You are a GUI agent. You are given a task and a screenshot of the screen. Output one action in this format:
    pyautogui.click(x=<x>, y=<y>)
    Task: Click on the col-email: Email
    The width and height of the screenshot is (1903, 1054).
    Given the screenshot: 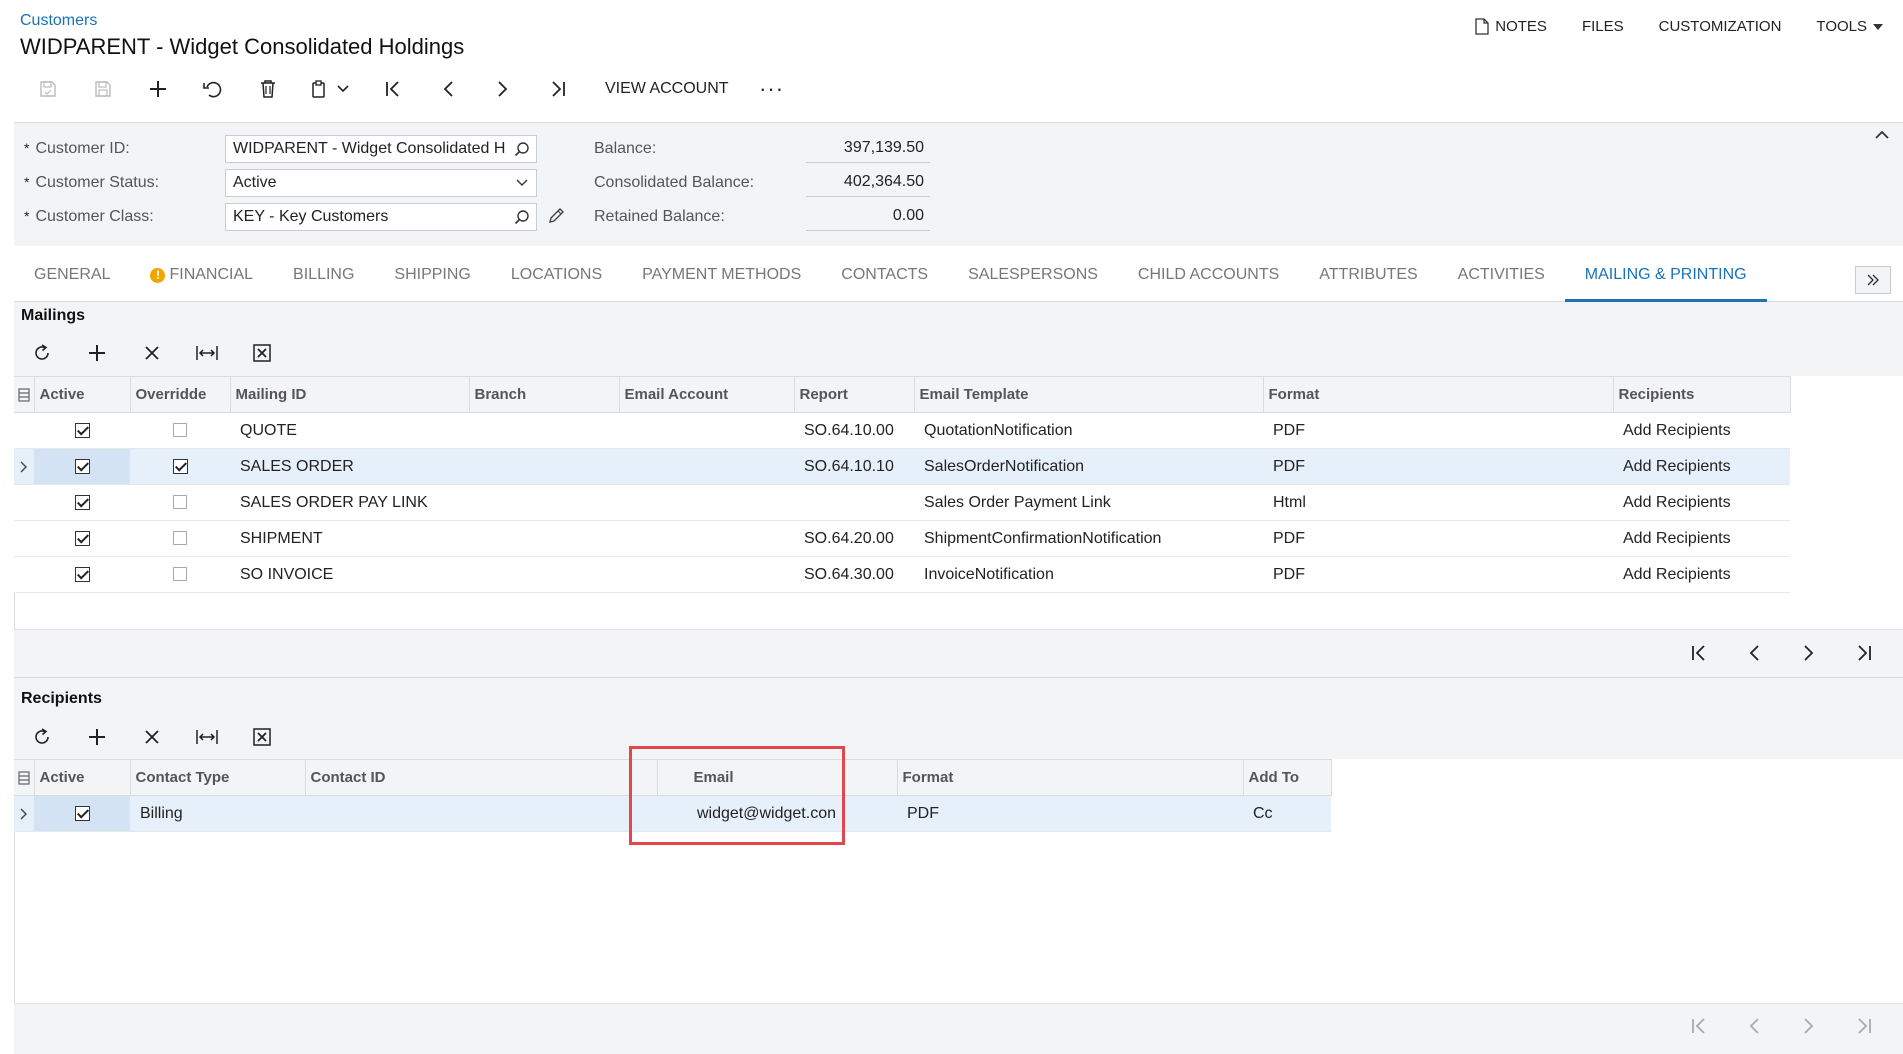 What is the action you would take?
    pyautogui.click(x=777, y=777)
    